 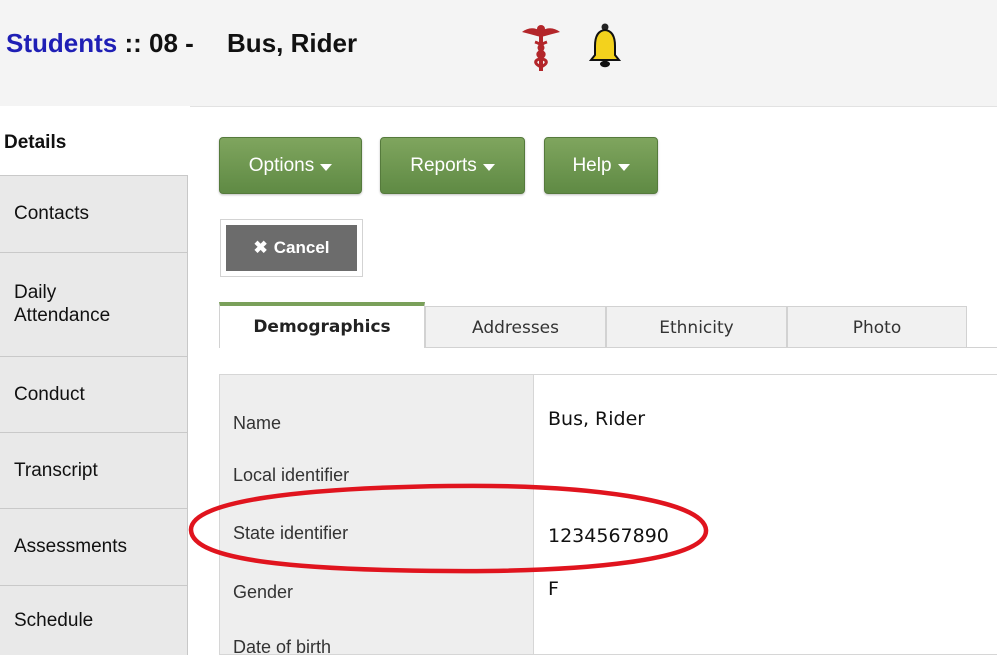 I want to click on field-value-gender: F, so click(x=553, y=589).